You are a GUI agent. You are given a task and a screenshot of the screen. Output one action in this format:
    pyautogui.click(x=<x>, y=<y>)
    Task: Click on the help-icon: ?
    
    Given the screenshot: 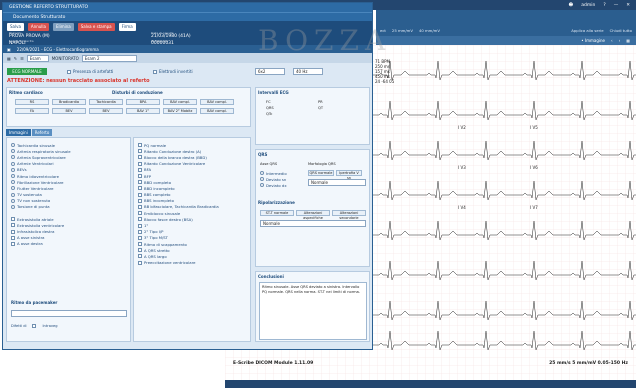 What is the action you would take?
    pyautogui.click(x=604, y=5)
    